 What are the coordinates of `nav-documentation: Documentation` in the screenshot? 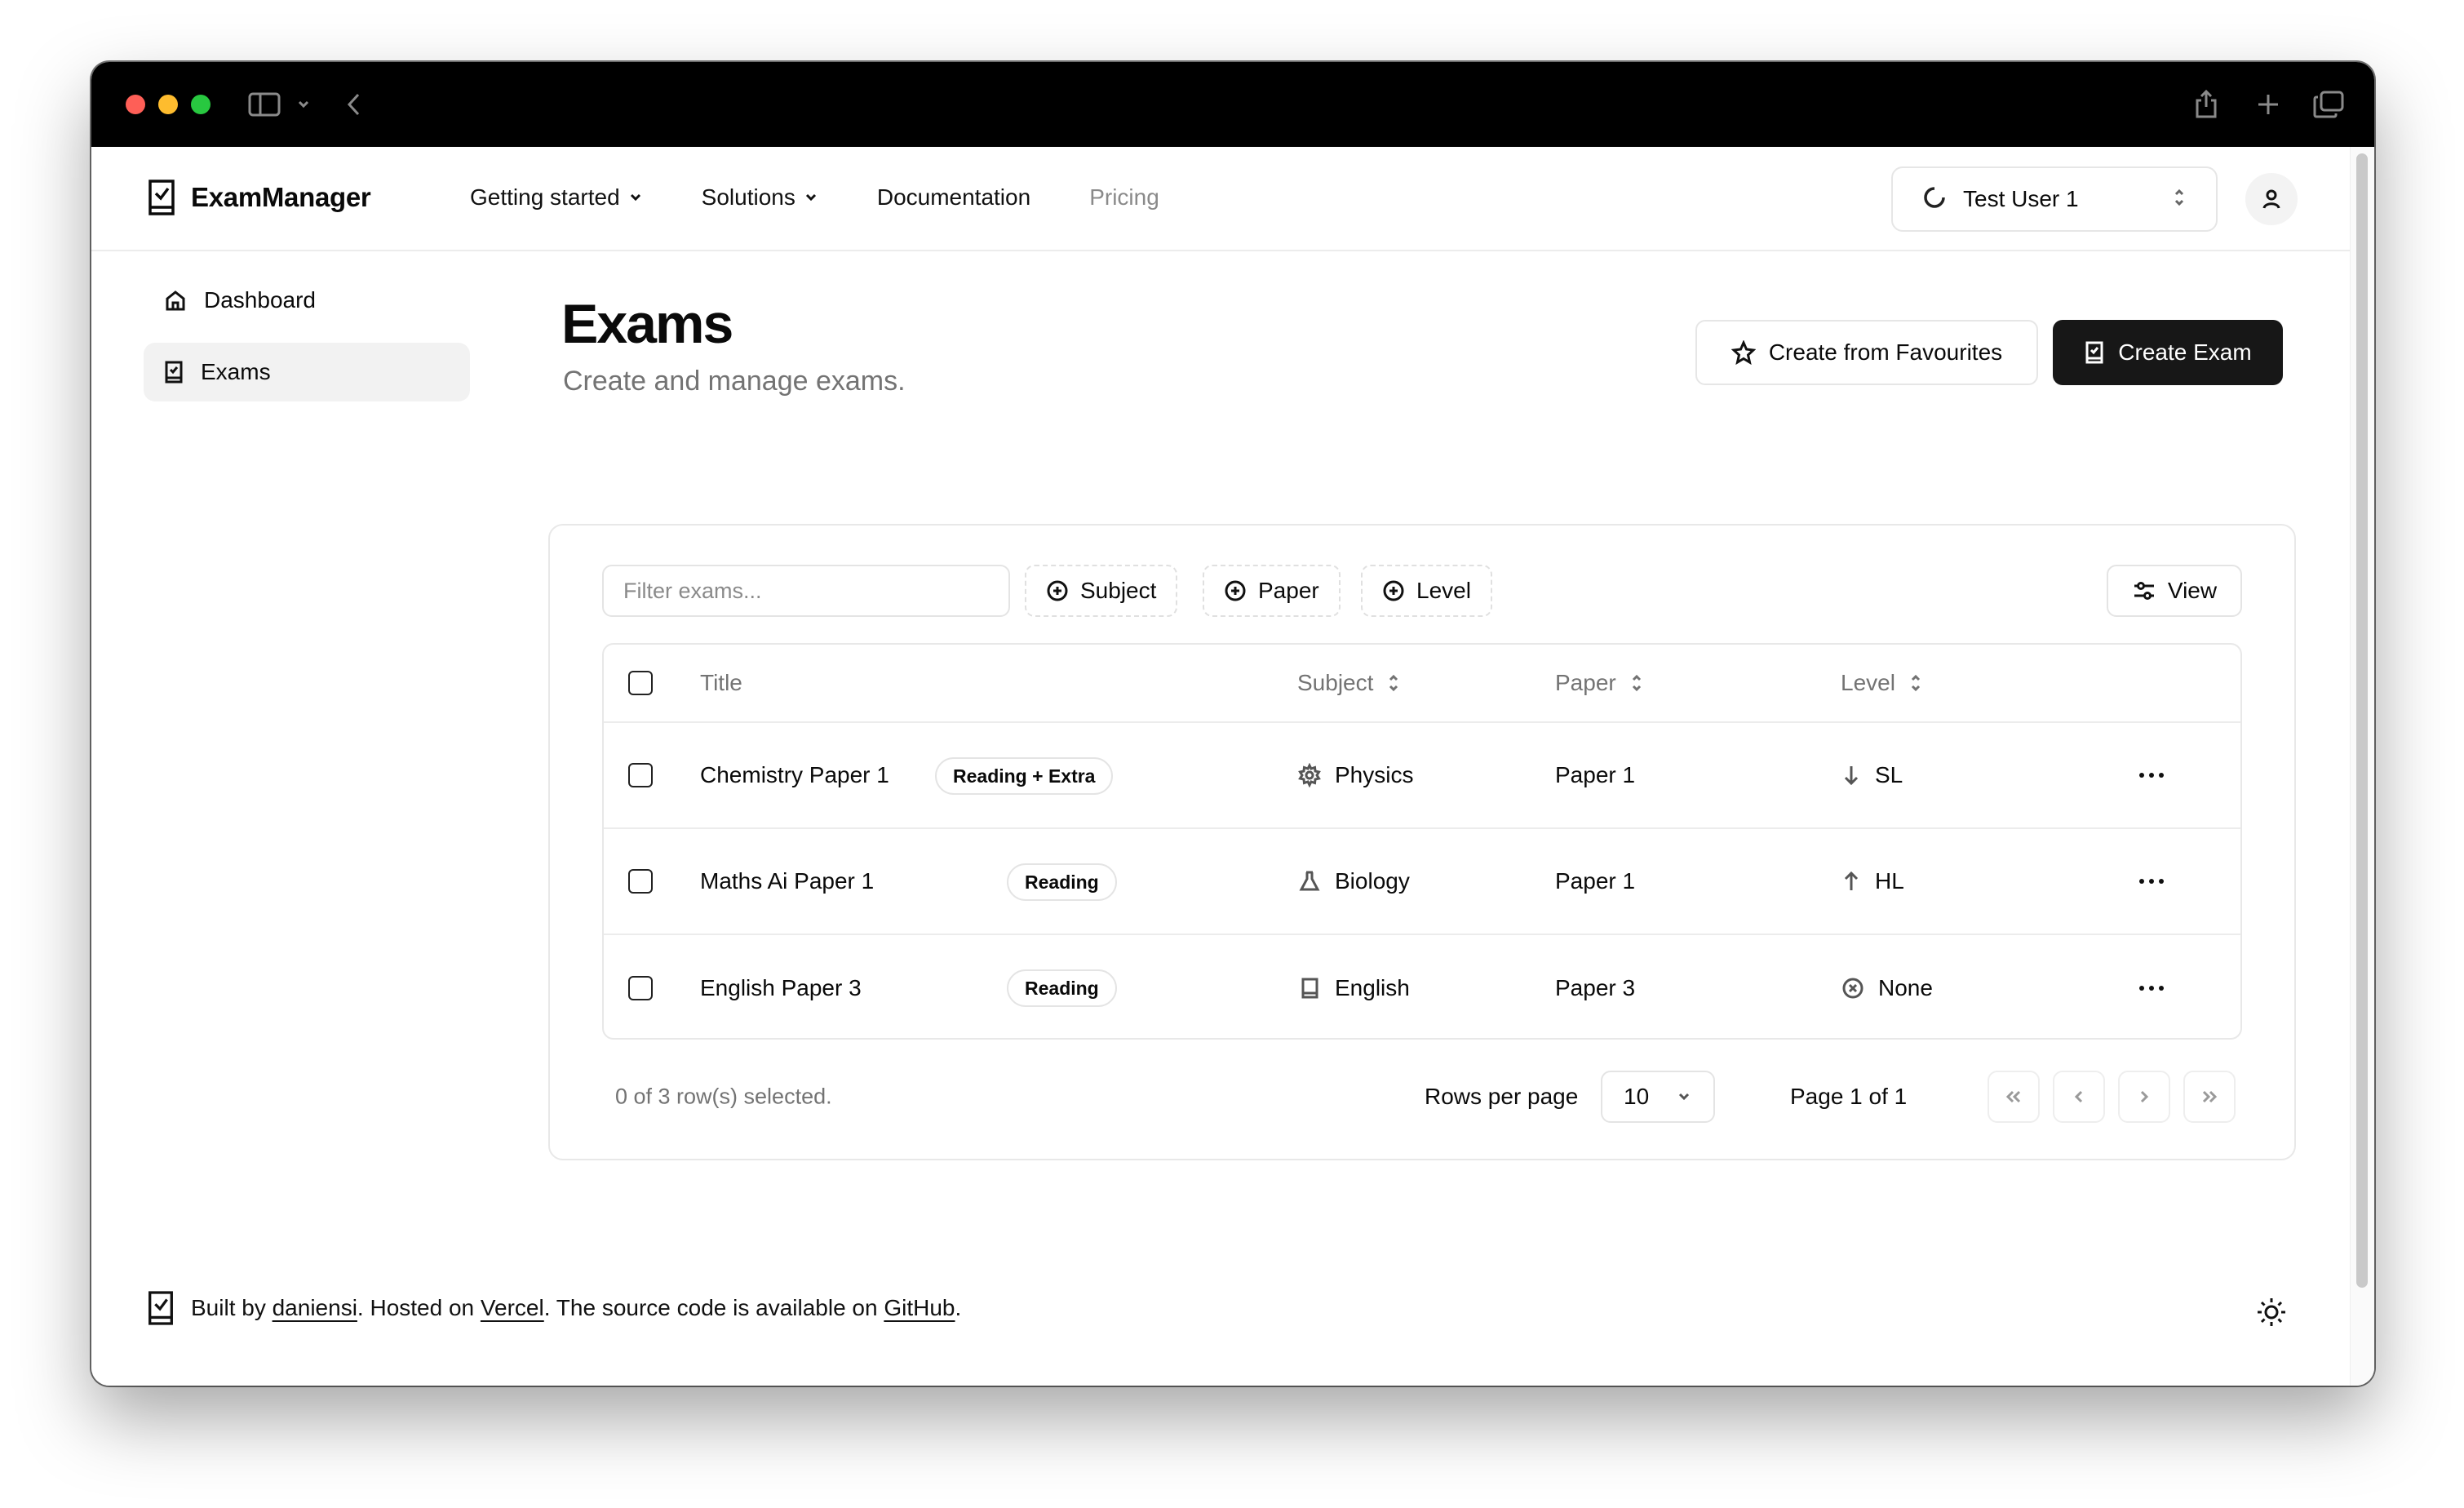 It's located at (953, 197).